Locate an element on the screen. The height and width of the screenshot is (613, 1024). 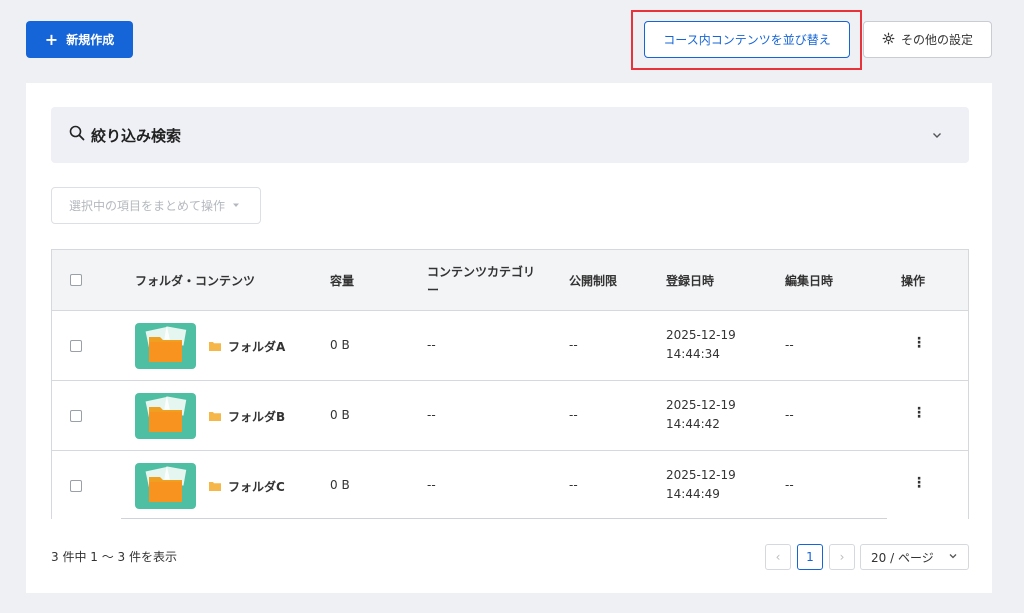
folder-name-label: フォルダB is located at coordinates (257, 417).